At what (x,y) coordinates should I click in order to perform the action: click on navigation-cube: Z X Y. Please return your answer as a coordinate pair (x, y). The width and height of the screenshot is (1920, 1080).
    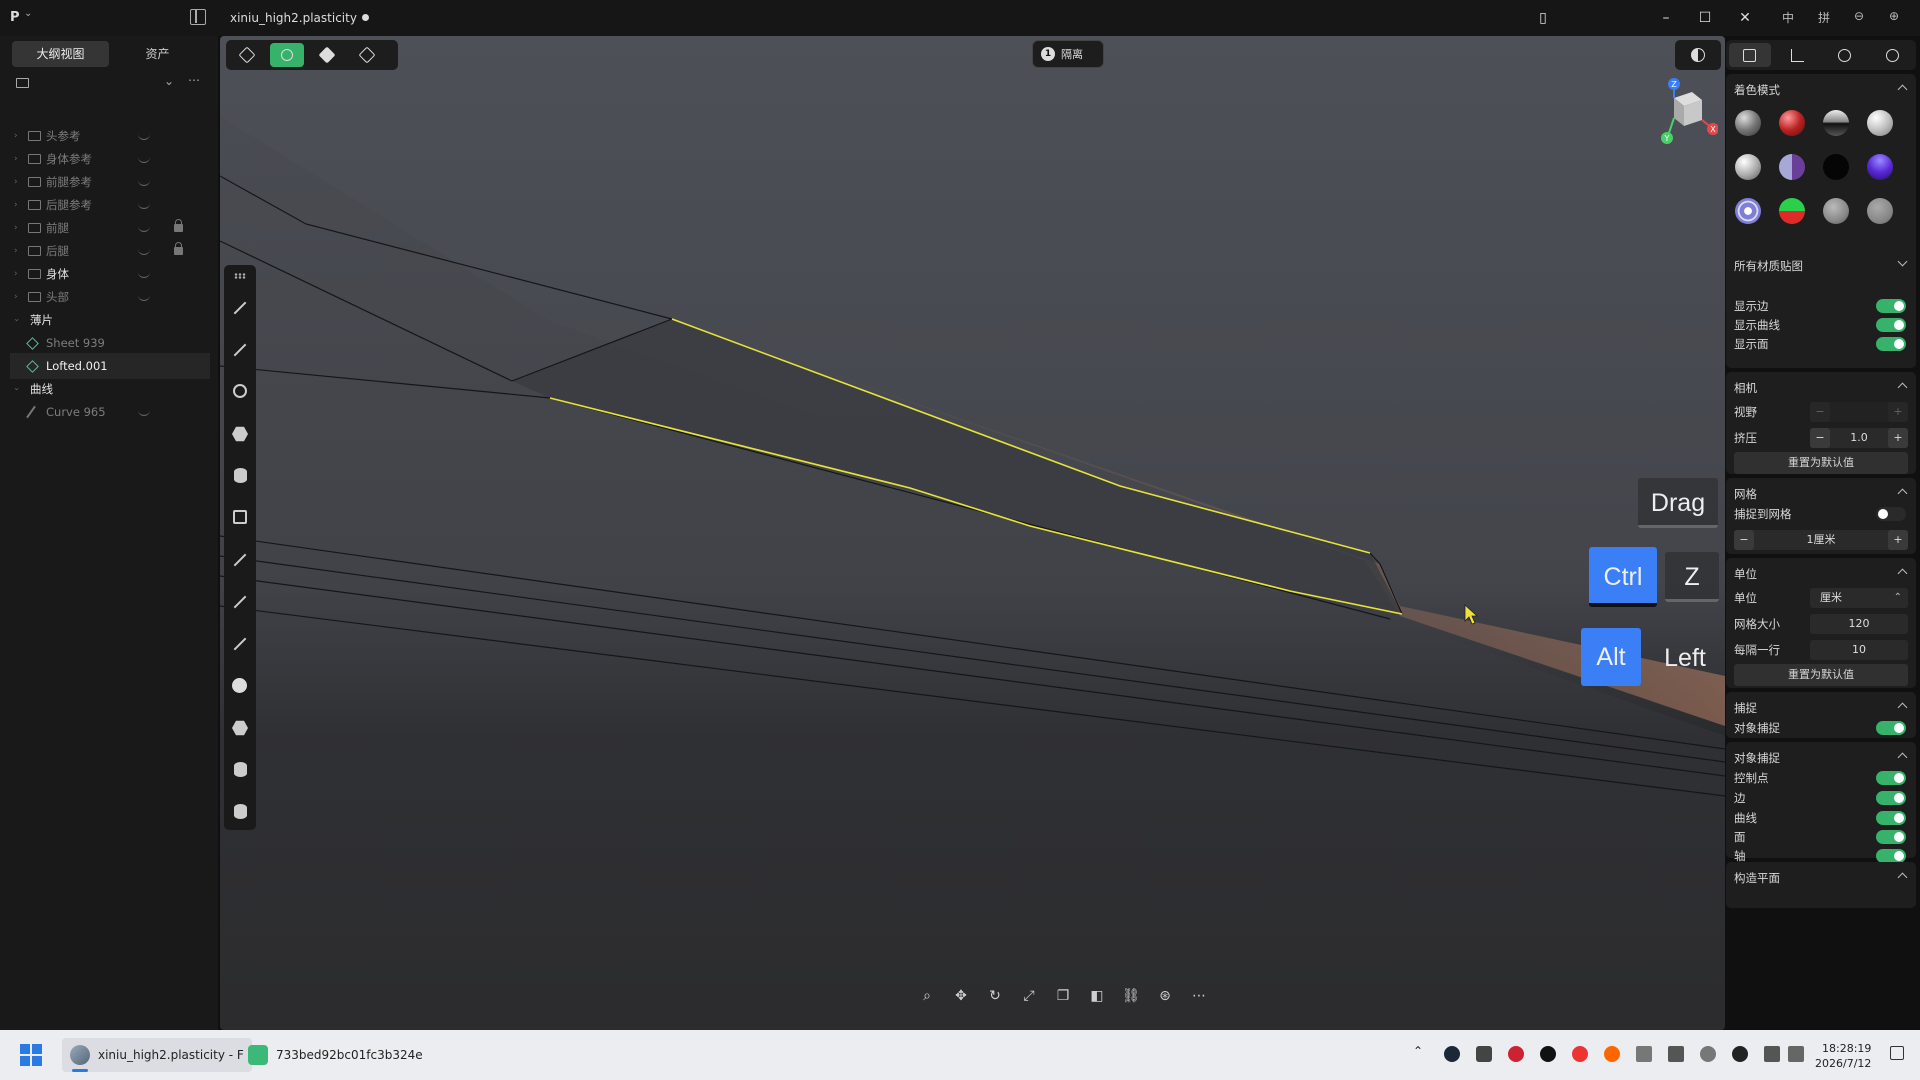
    Looking at the image, I should click on (1684, 112).